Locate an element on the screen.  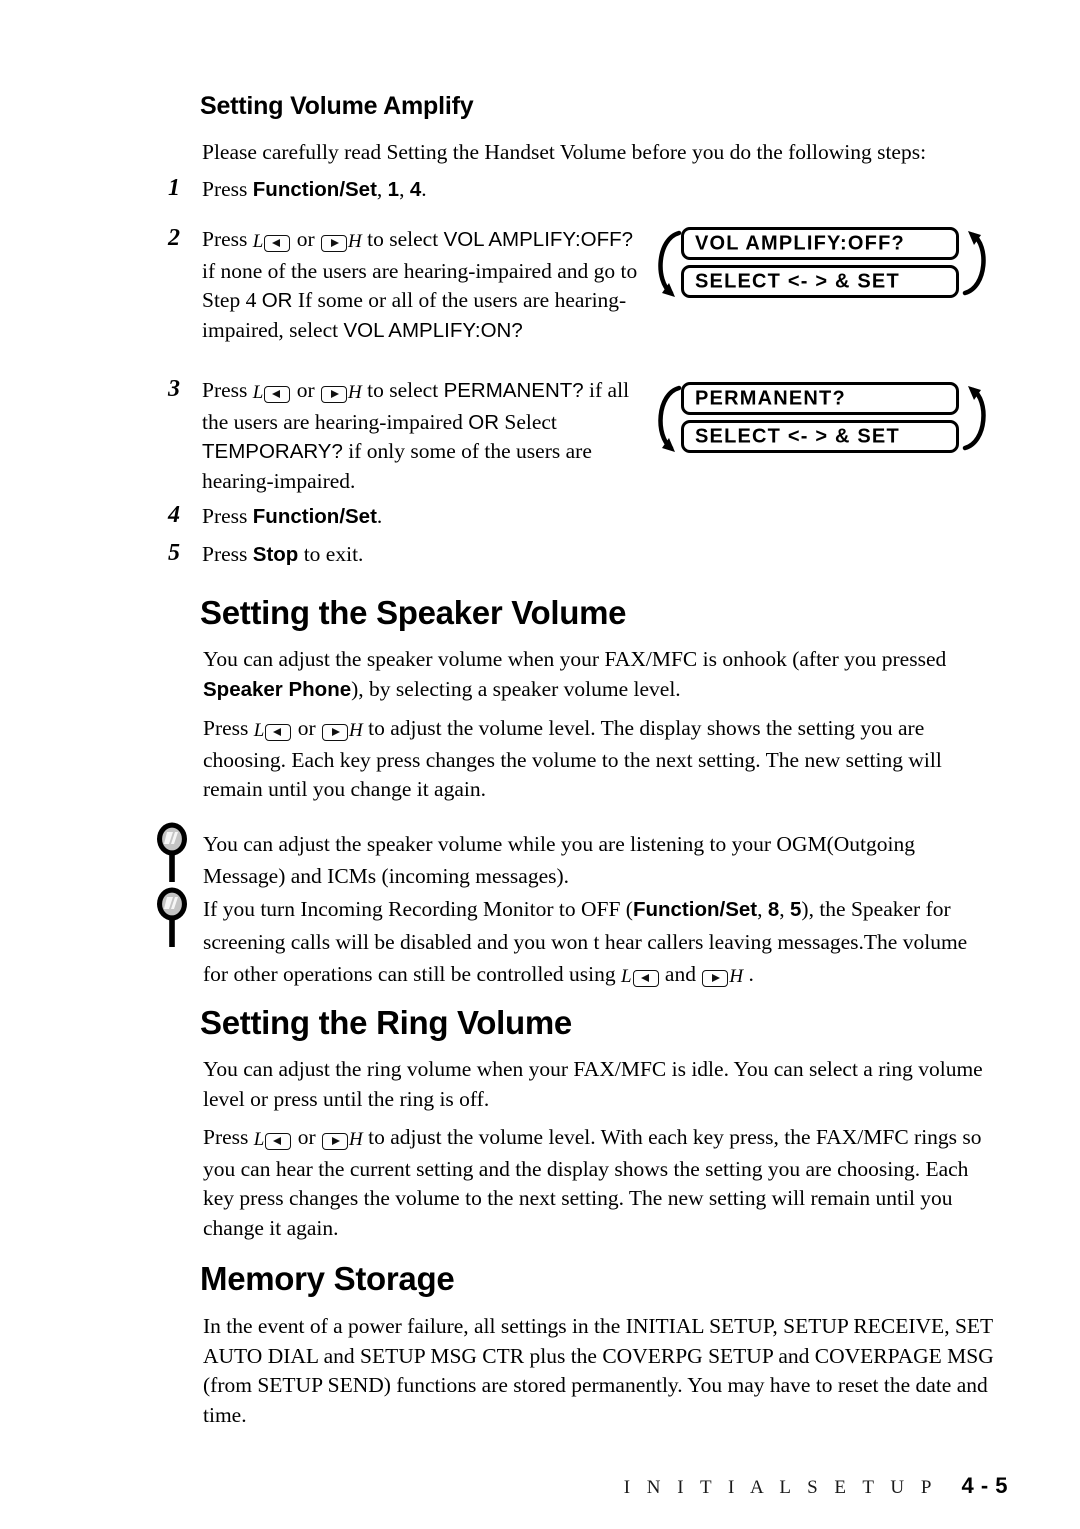
lcd-line-1-text: PERMANENT? is located at coordinates (770, 398).